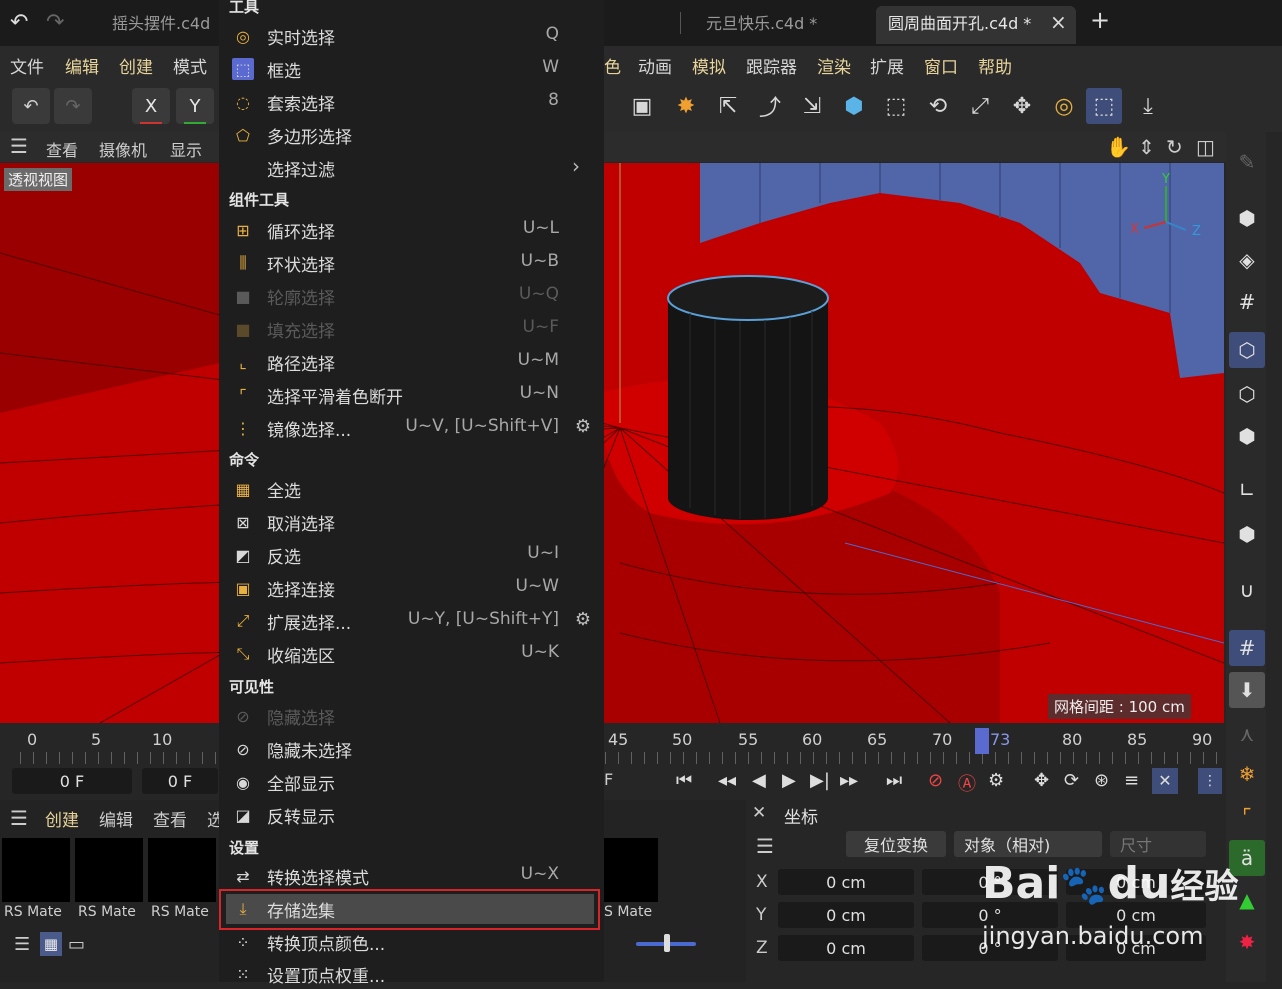 This screenshot has height=989, width=1282. I want to click on sidebar-snap-icon: #, so click(1247, 648).